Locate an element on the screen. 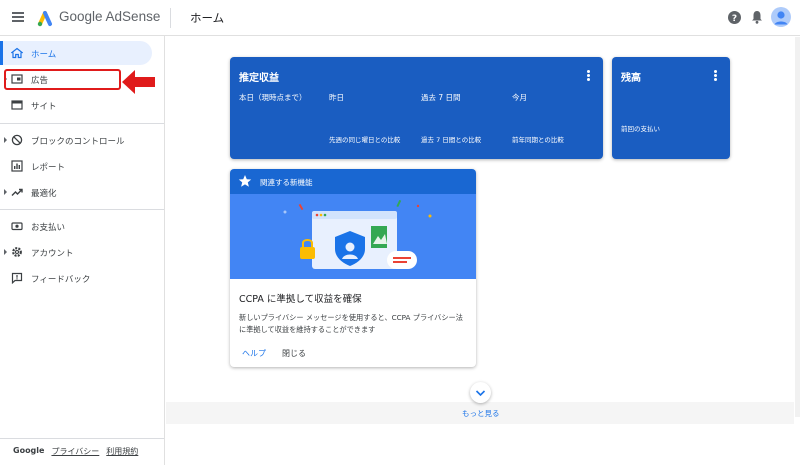  sidebar-item-label: ホーム is located at coordinates (44, 55).